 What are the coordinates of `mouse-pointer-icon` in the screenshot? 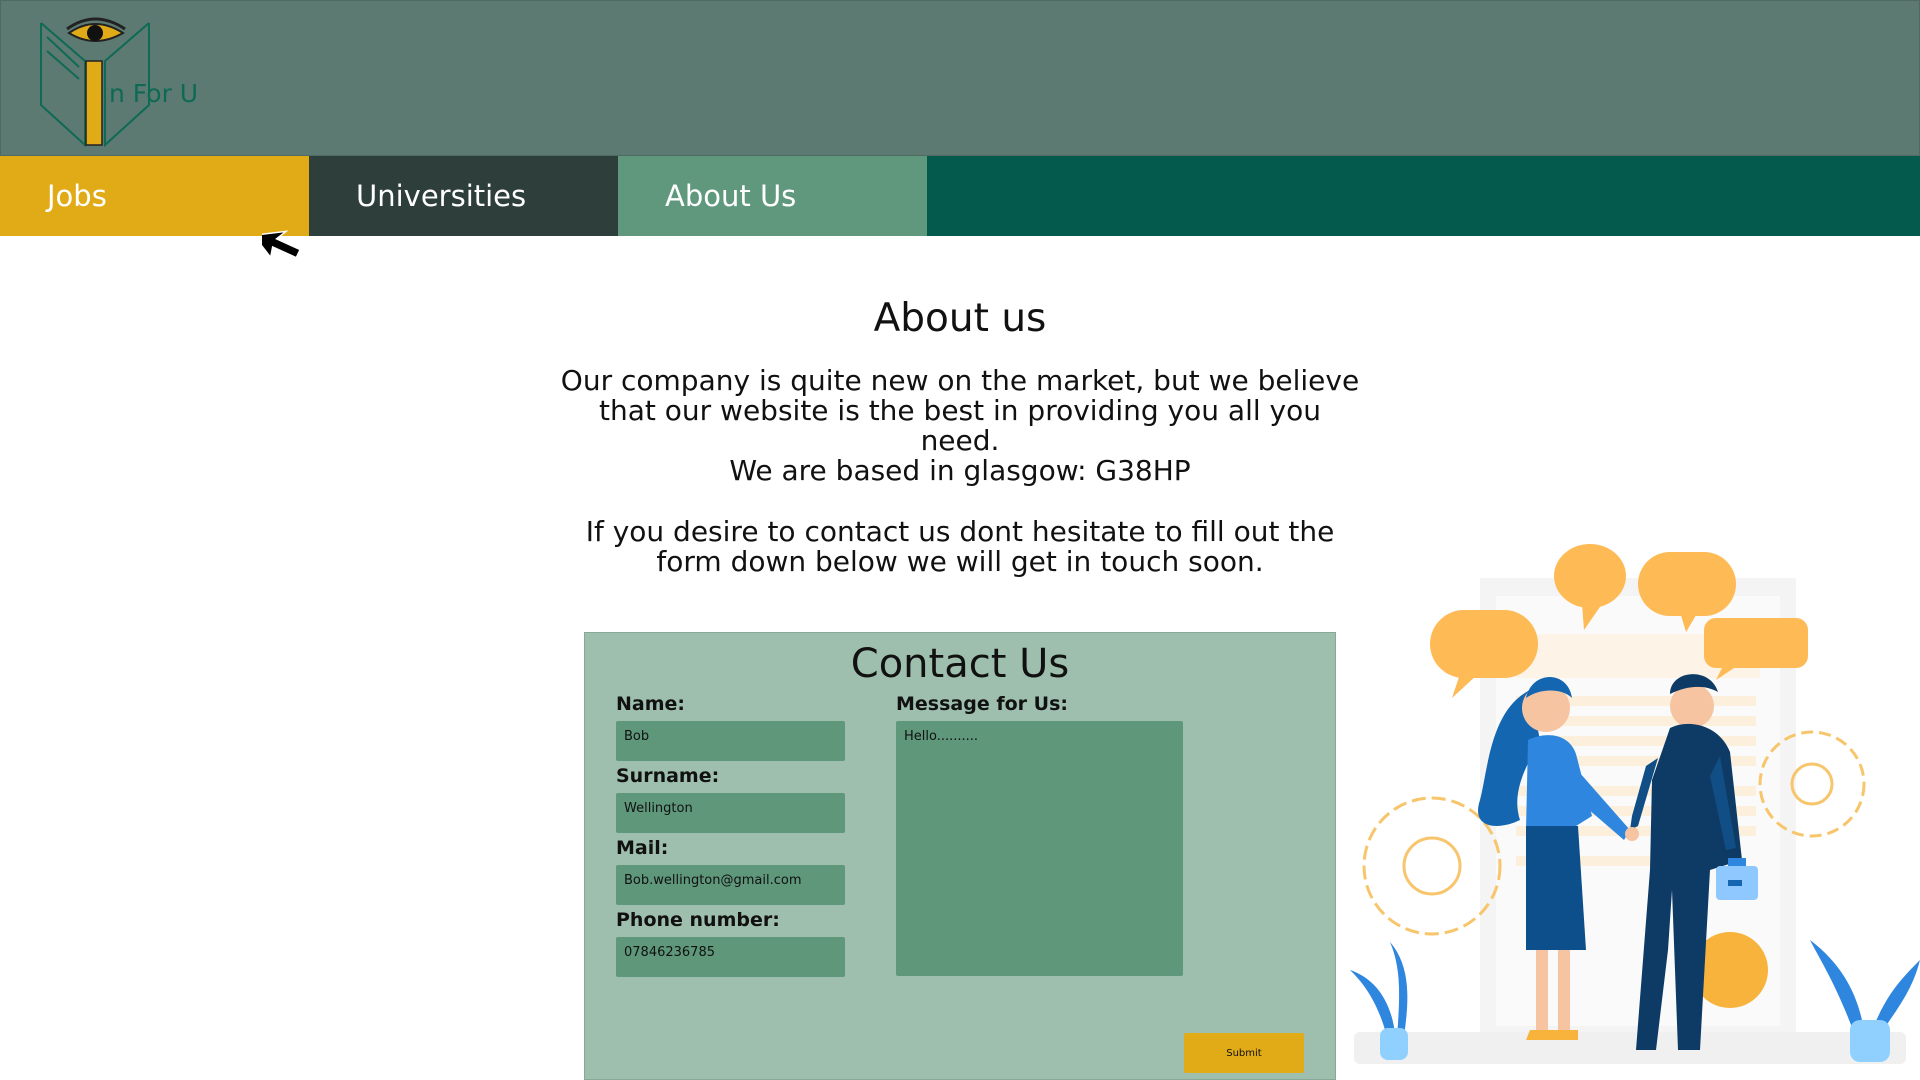 It's located at (282, 245).